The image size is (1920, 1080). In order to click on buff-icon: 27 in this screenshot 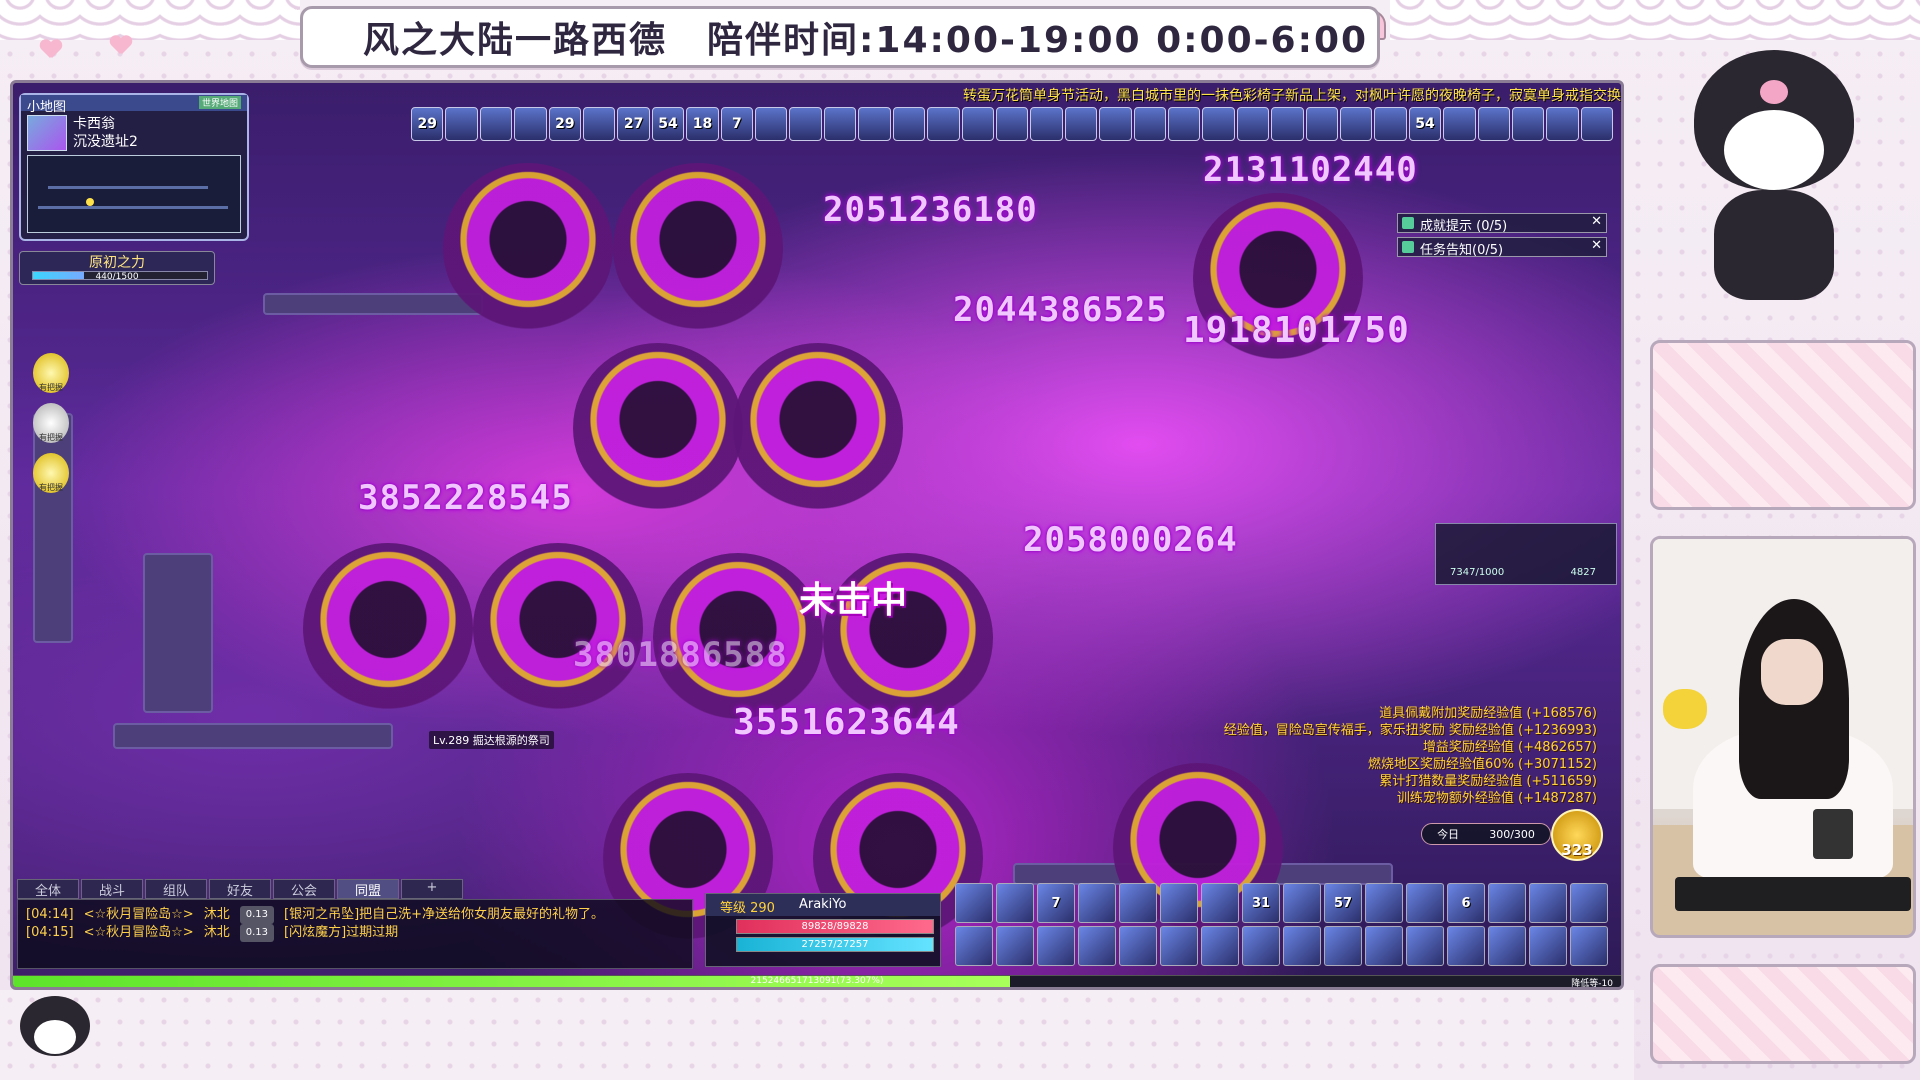, I will do `click(633, 124)`.